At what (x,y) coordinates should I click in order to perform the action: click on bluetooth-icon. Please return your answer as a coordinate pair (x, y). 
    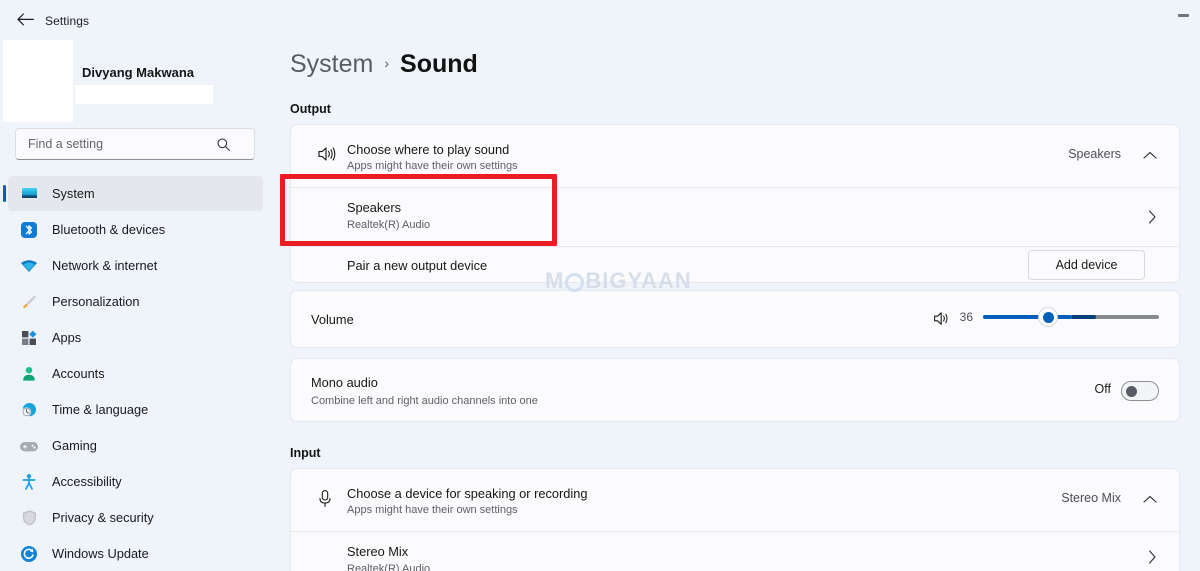
    Looking at the image, I should click on (29, 230).